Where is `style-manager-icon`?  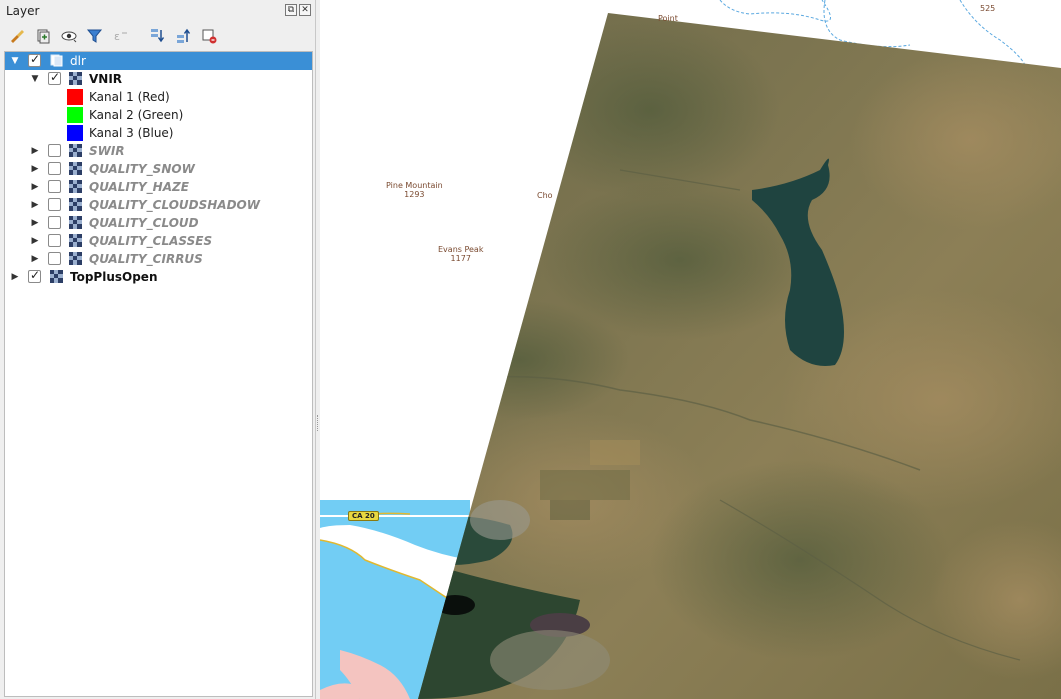 style-manager-icon is located at coordinates (17, 36).